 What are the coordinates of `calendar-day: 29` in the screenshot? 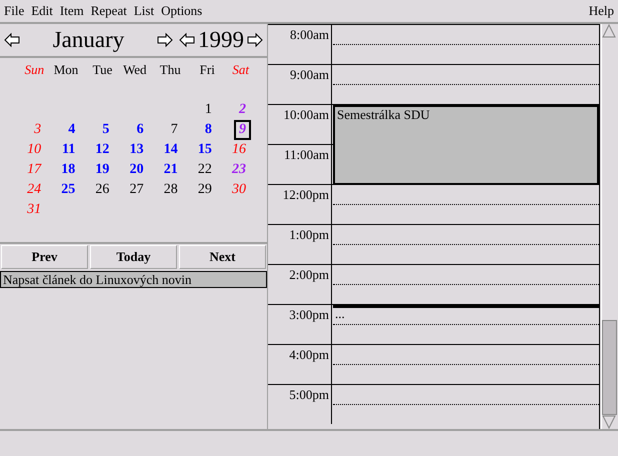 It's located at (204, 190).